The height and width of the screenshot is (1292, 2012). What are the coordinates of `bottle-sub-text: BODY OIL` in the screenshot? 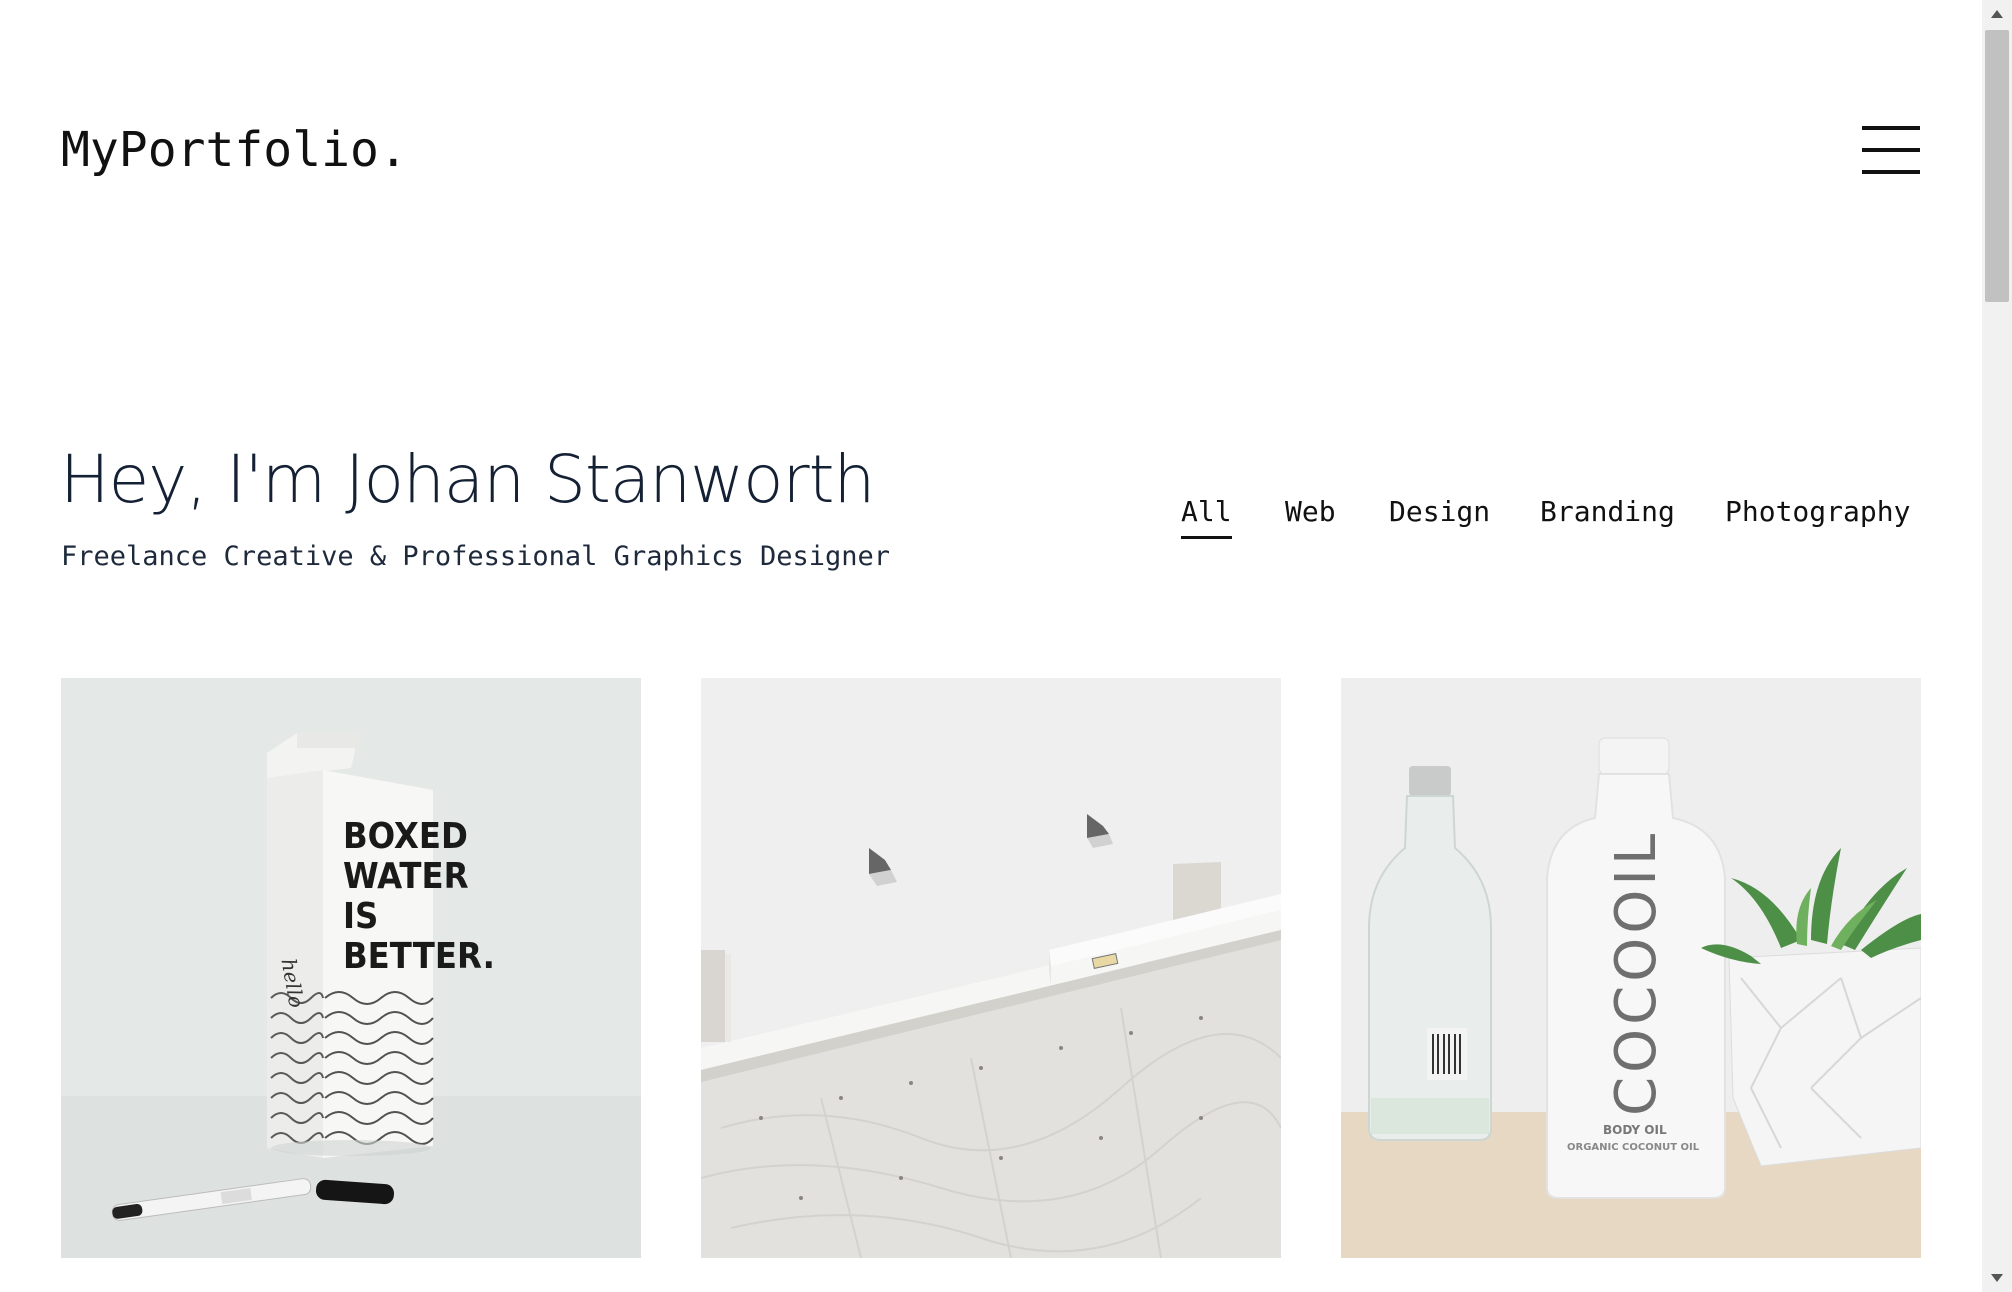 It's located at (1635, 1130).